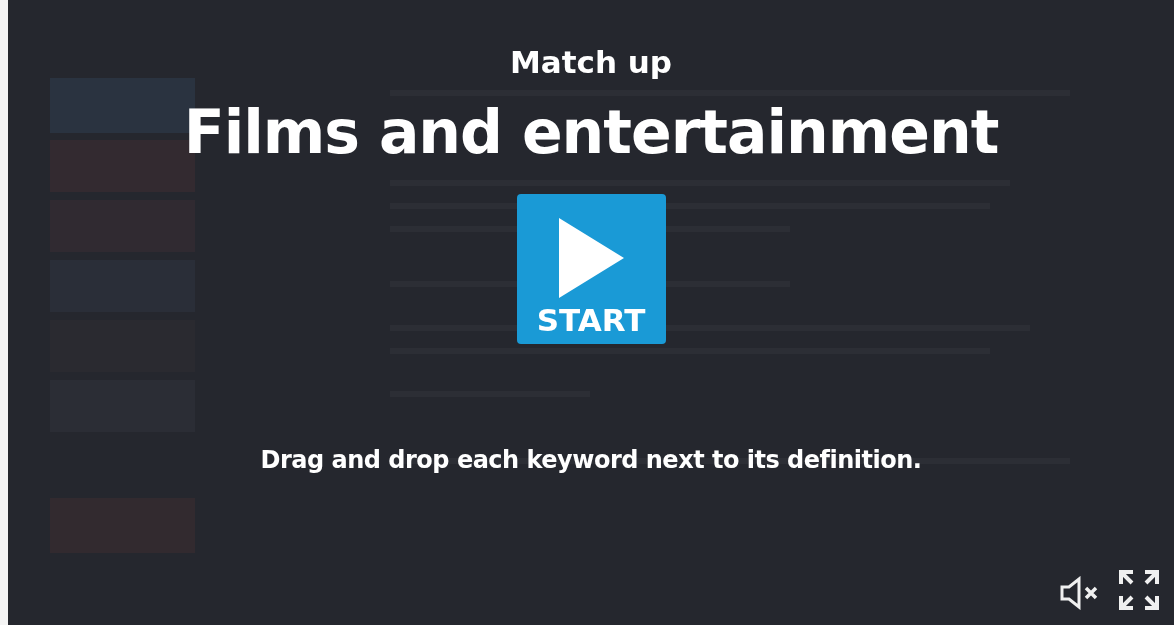 This screenshot has width=1174, height=625. I want to click on fullscreen-button, so click(1139, 590).